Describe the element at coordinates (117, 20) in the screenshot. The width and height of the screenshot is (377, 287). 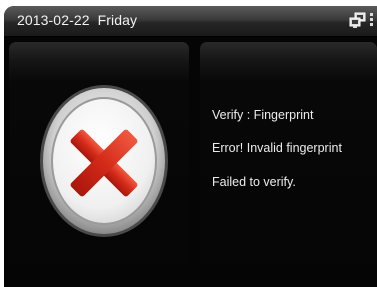
I see `weekday-text: Friday` at that location.